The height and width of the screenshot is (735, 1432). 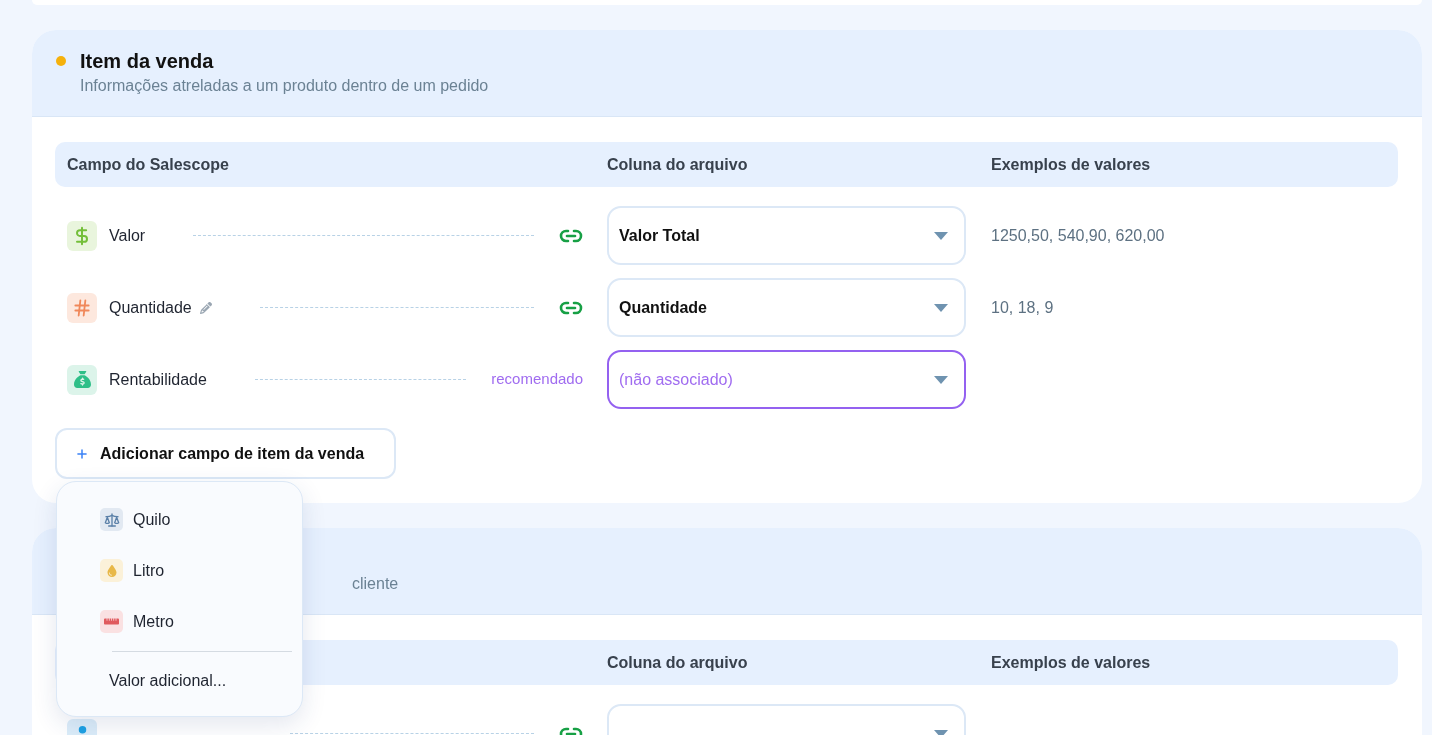 I want to click on example-values: 1250,50, 540,90, 620,00, so click(x=1078, y=235).